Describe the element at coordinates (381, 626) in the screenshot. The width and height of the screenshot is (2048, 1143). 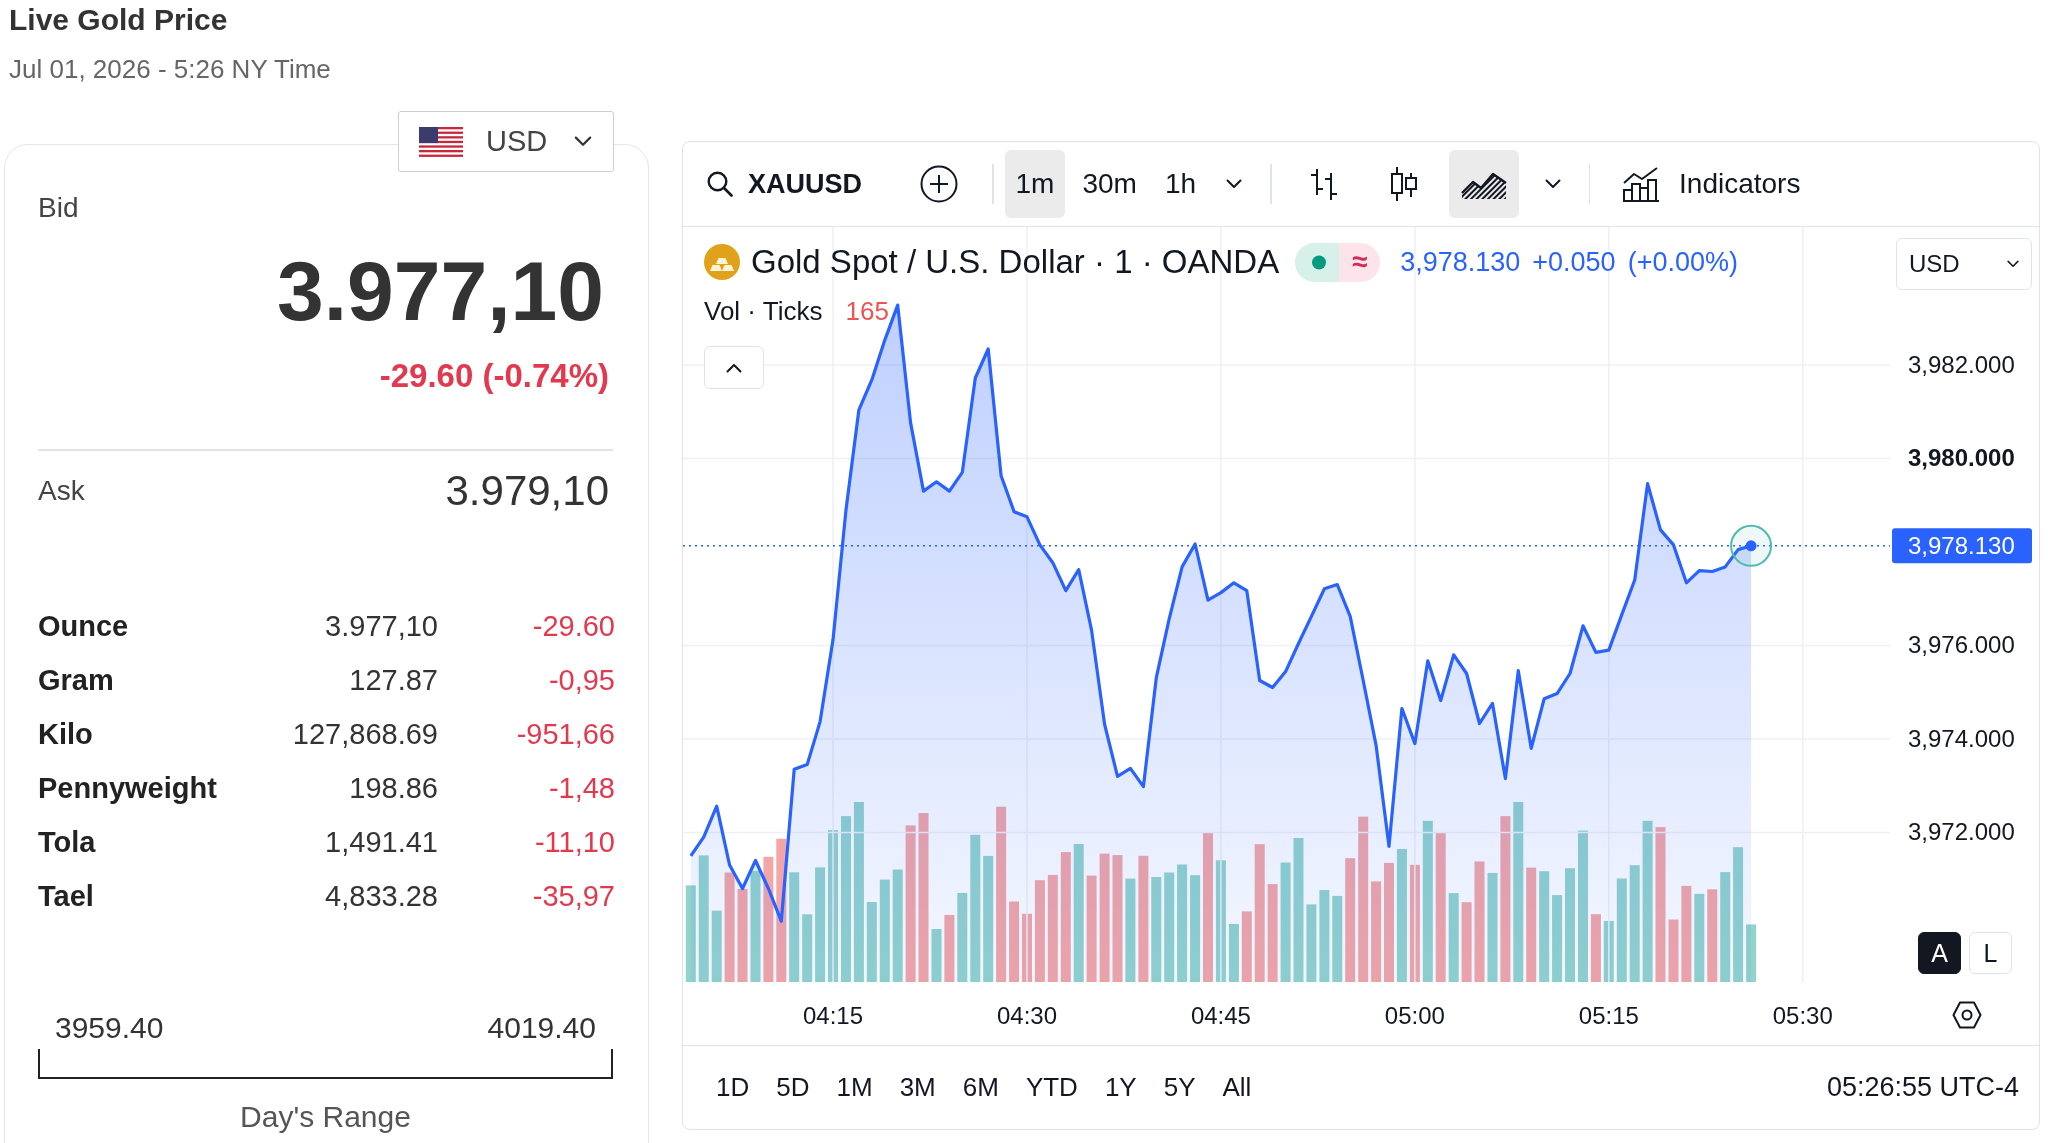
I see `unit-price: 3.977,10` at that location.